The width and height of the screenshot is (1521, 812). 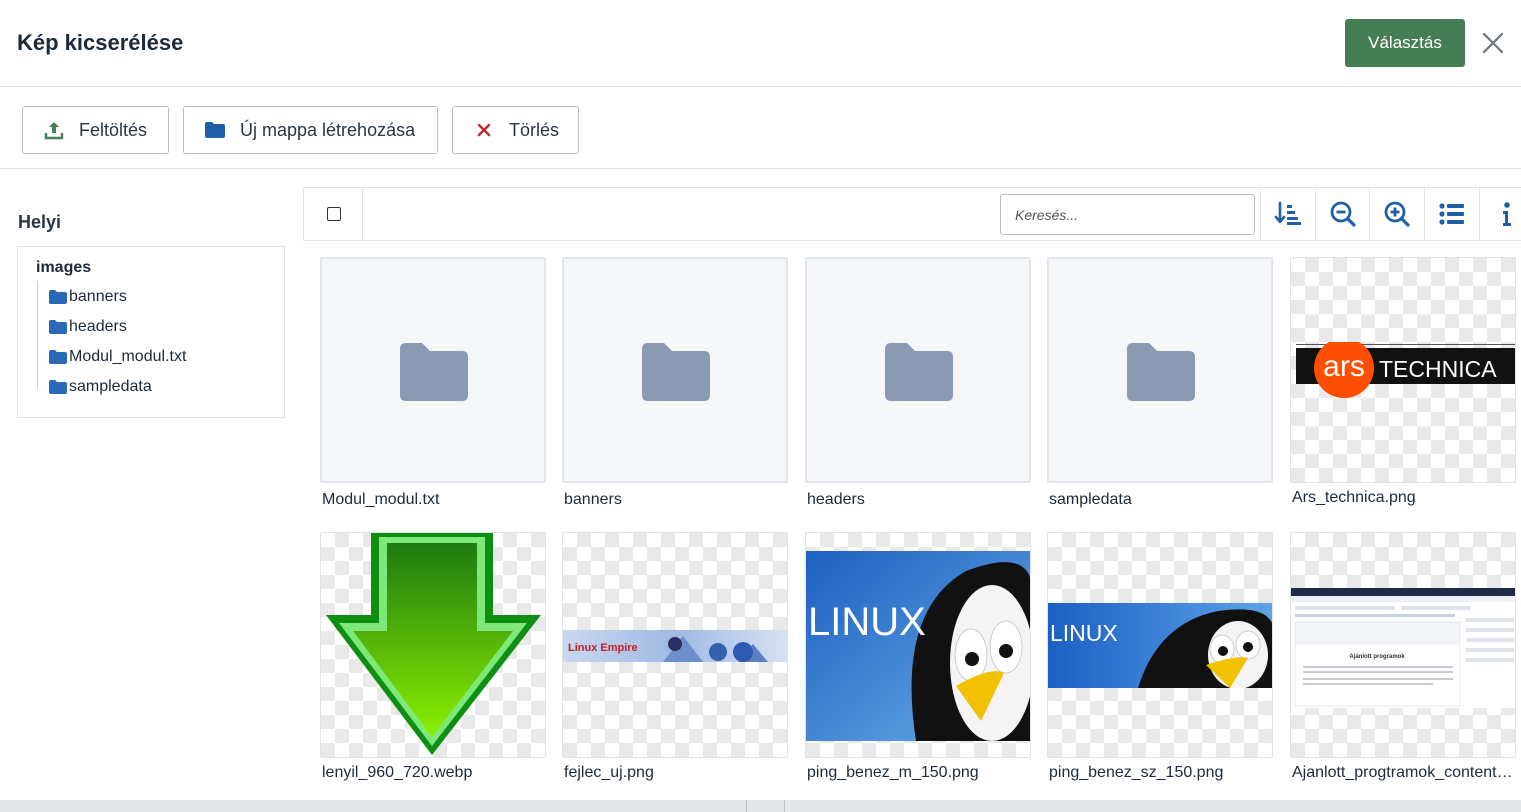 I want to click on linux-empire-banner: Linux Empire, so click(x=675, y=646).